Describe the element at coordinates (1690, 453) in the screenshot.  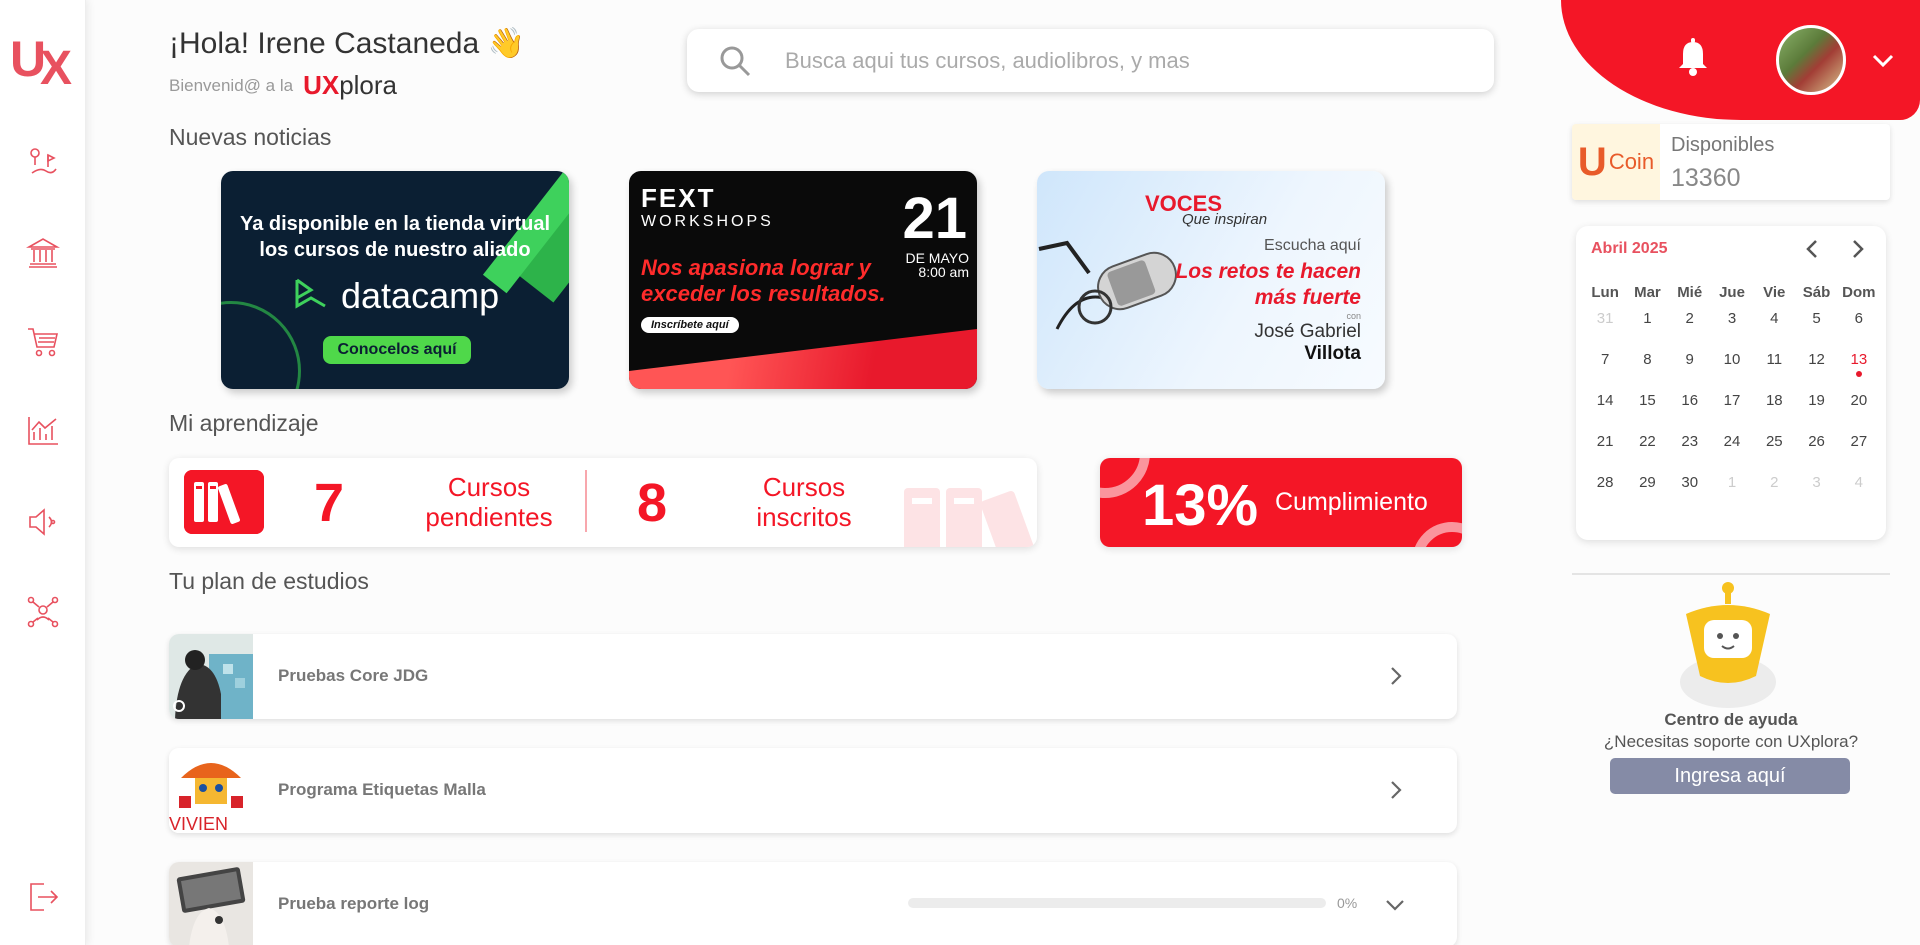
I see `calendar-day: 23` at that location.